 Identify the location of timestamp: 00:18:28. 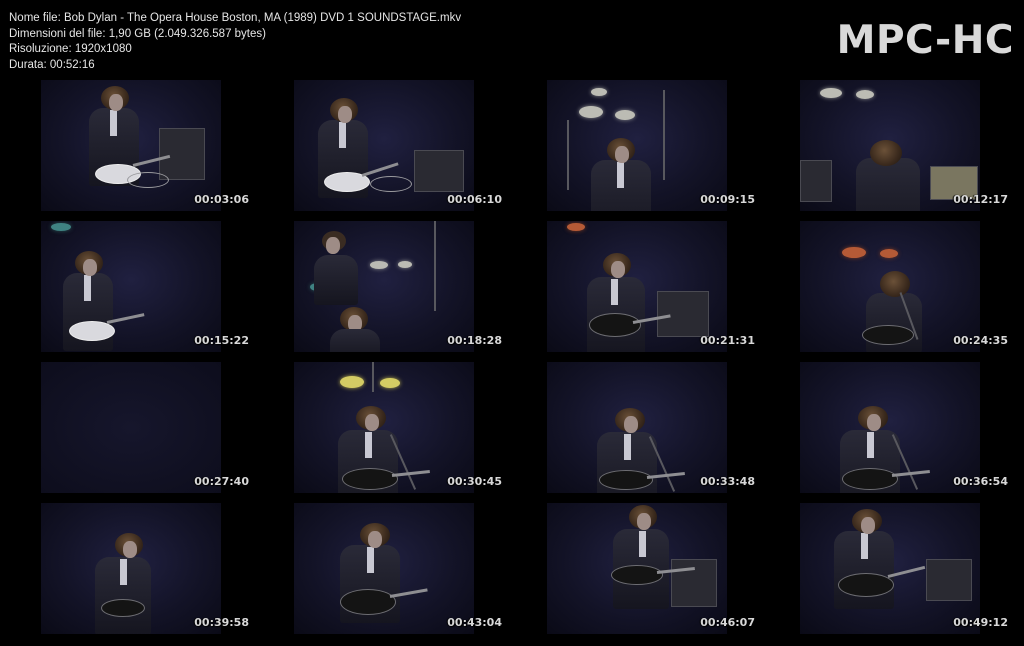
(474, 340).